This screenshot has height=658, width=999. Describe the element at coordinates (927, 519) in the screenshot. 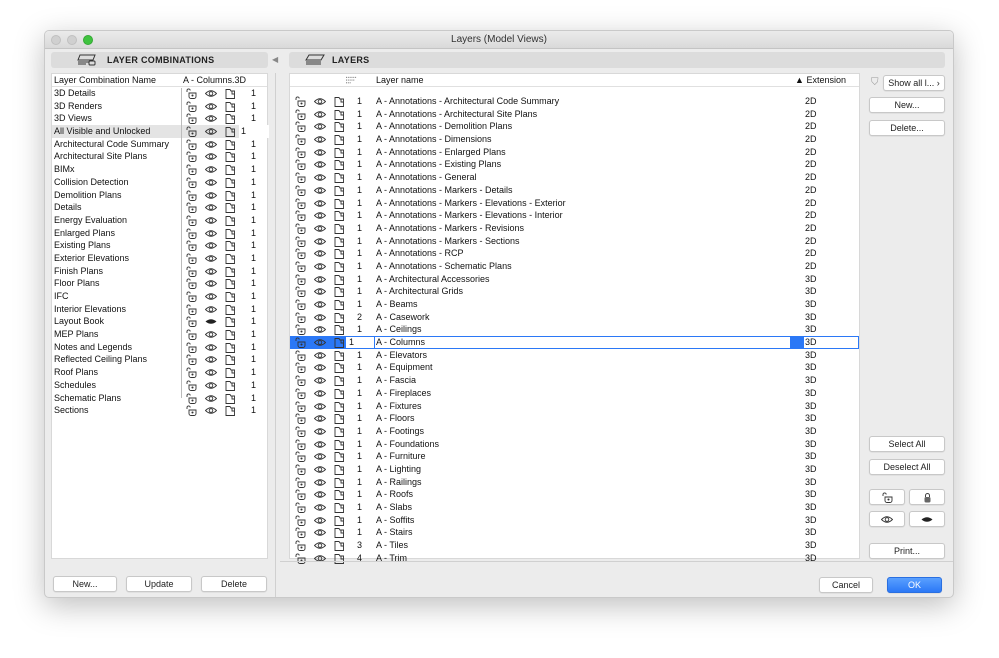

I see `hide-all-button` at that location.